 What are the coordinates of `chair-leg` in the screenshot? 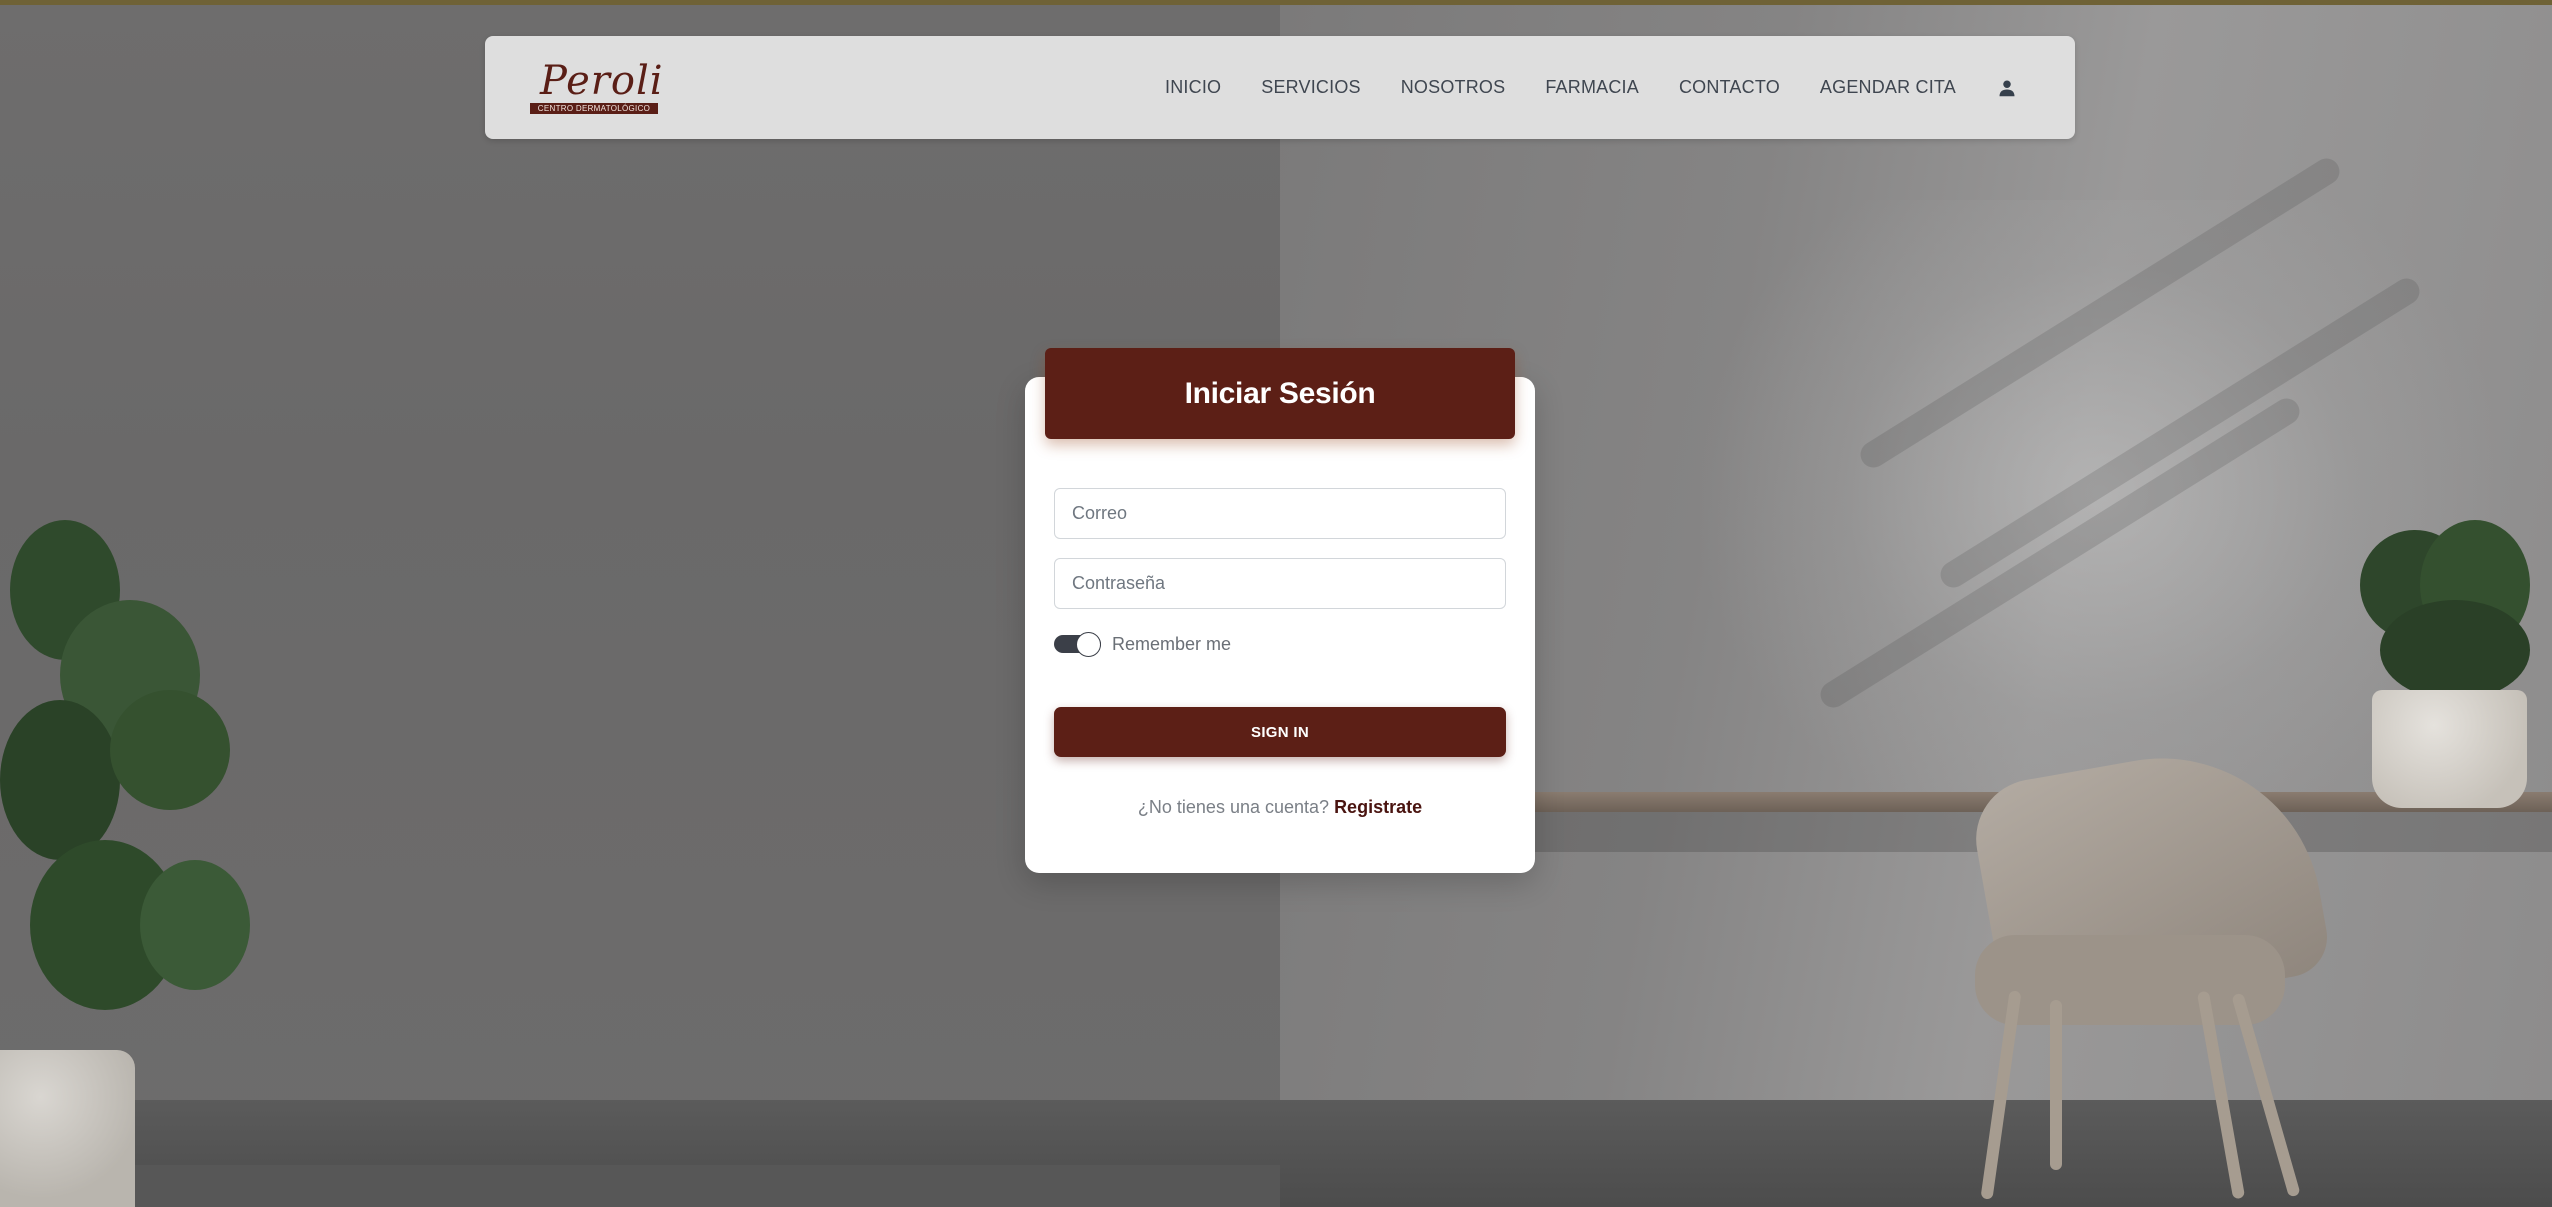 It's located at (2056, 1085).